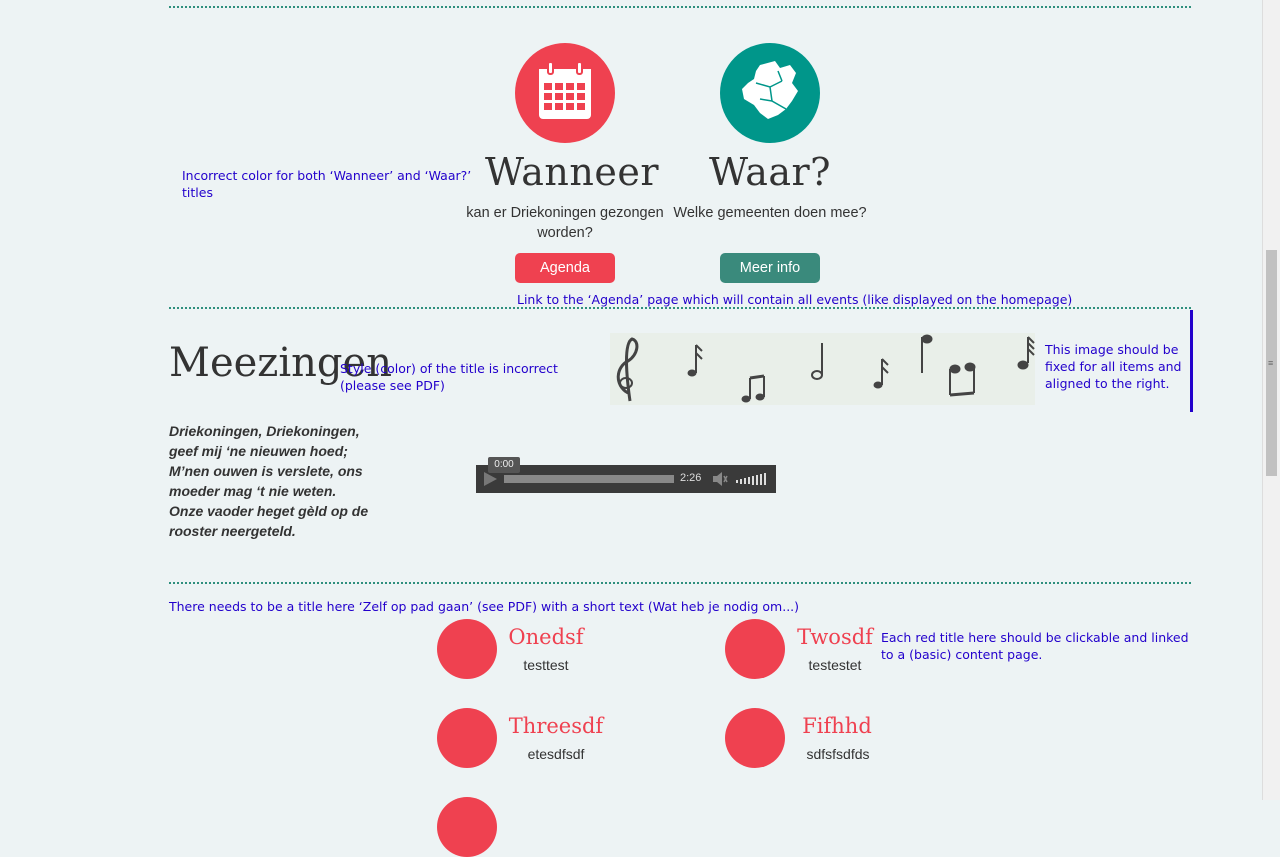 This screenshot has width=1280, height=857. What do you see at coordinates (770, 90) in the screenshot?
I see `map-icon` at bounding box center [770, 90].